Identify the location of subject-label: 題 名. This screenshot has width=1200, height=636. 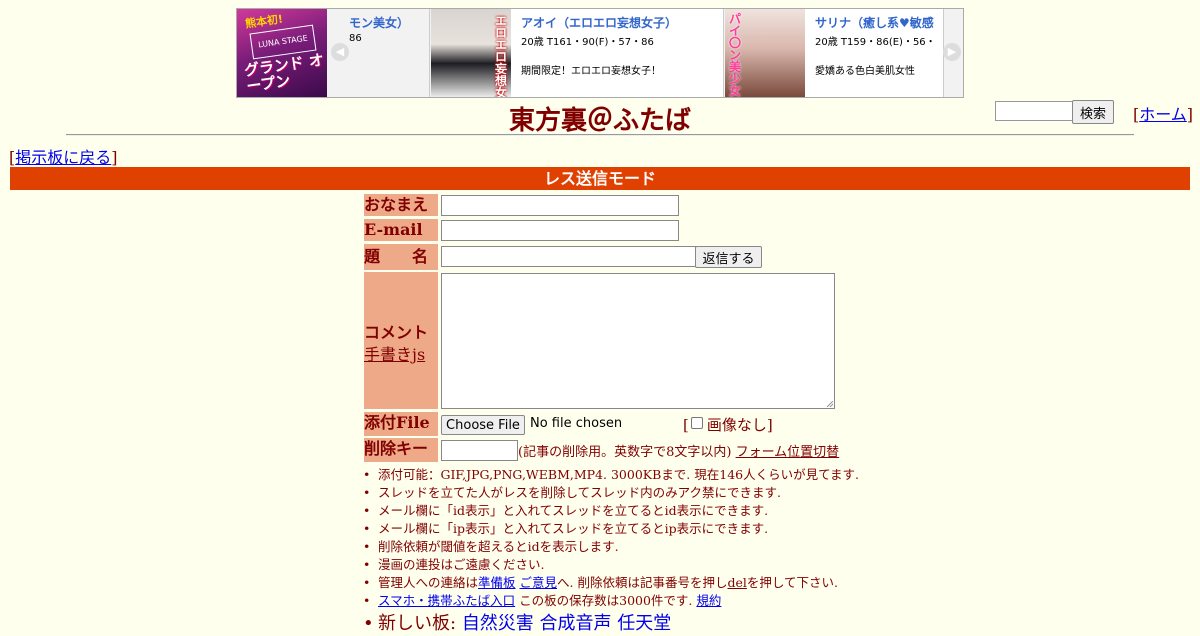
(401, 257).